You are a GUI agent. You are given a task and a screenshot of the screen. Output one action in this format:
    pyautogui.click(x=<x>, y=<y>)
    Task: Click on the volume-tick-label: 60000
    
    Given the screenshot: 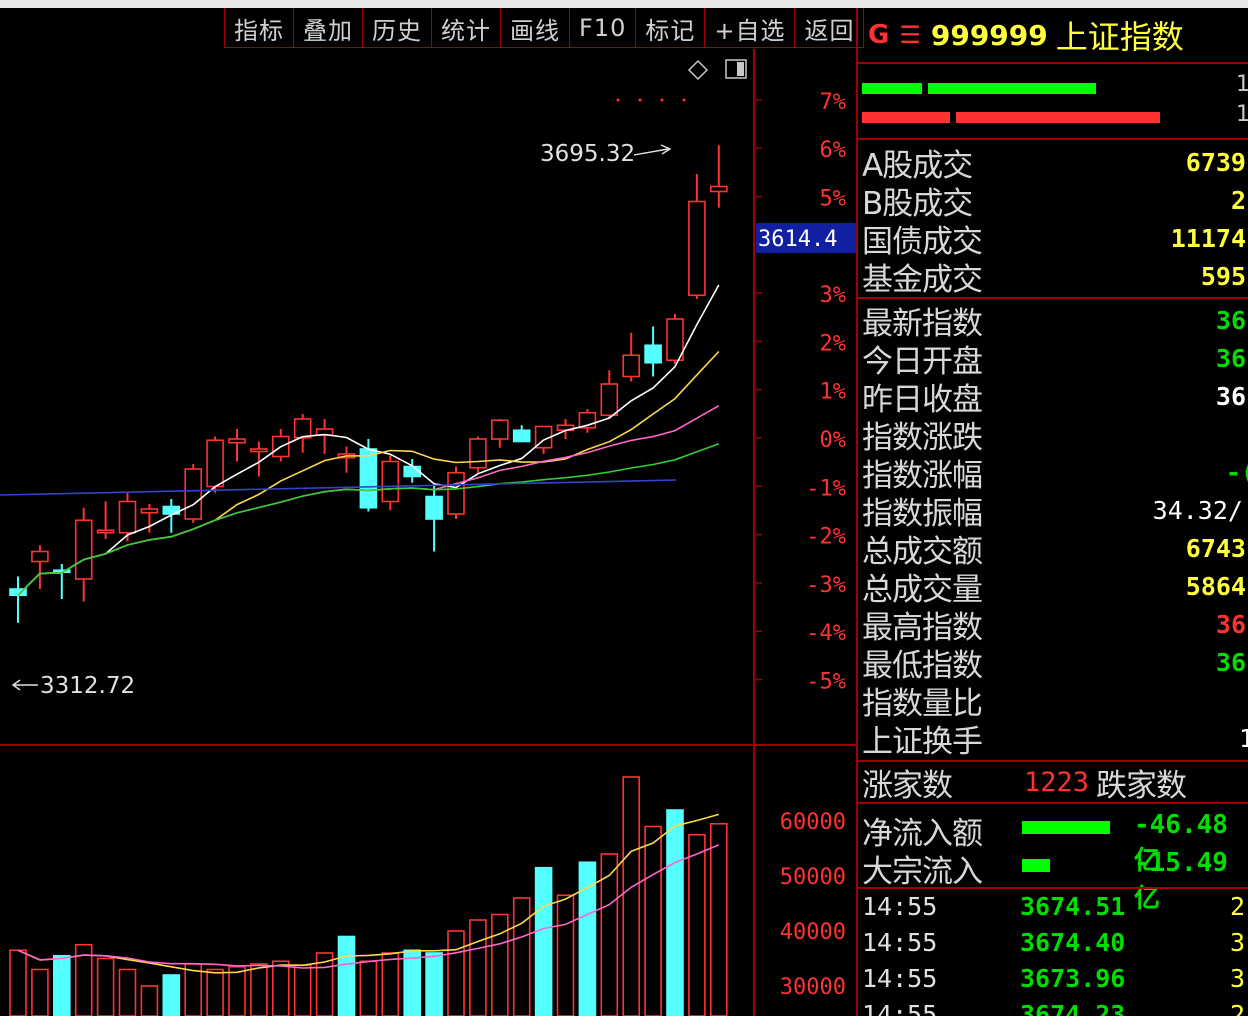 What is the action you would take?
    pyautogui.click(x=813, y=822)
    